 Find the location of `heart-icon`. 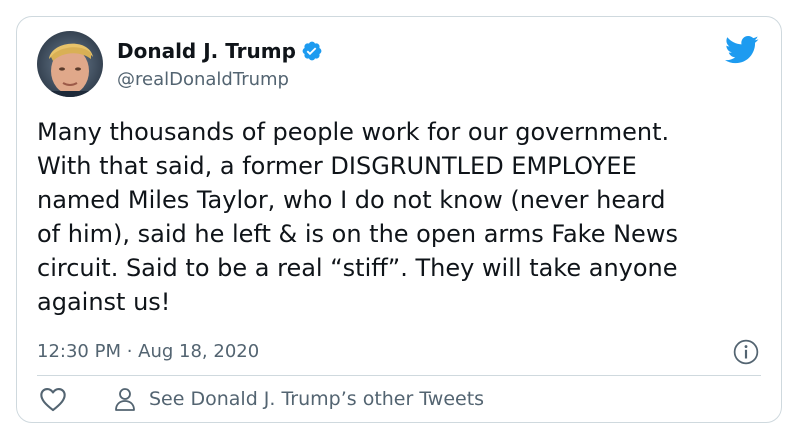

heart-icon is located at coordinates (53, 399).